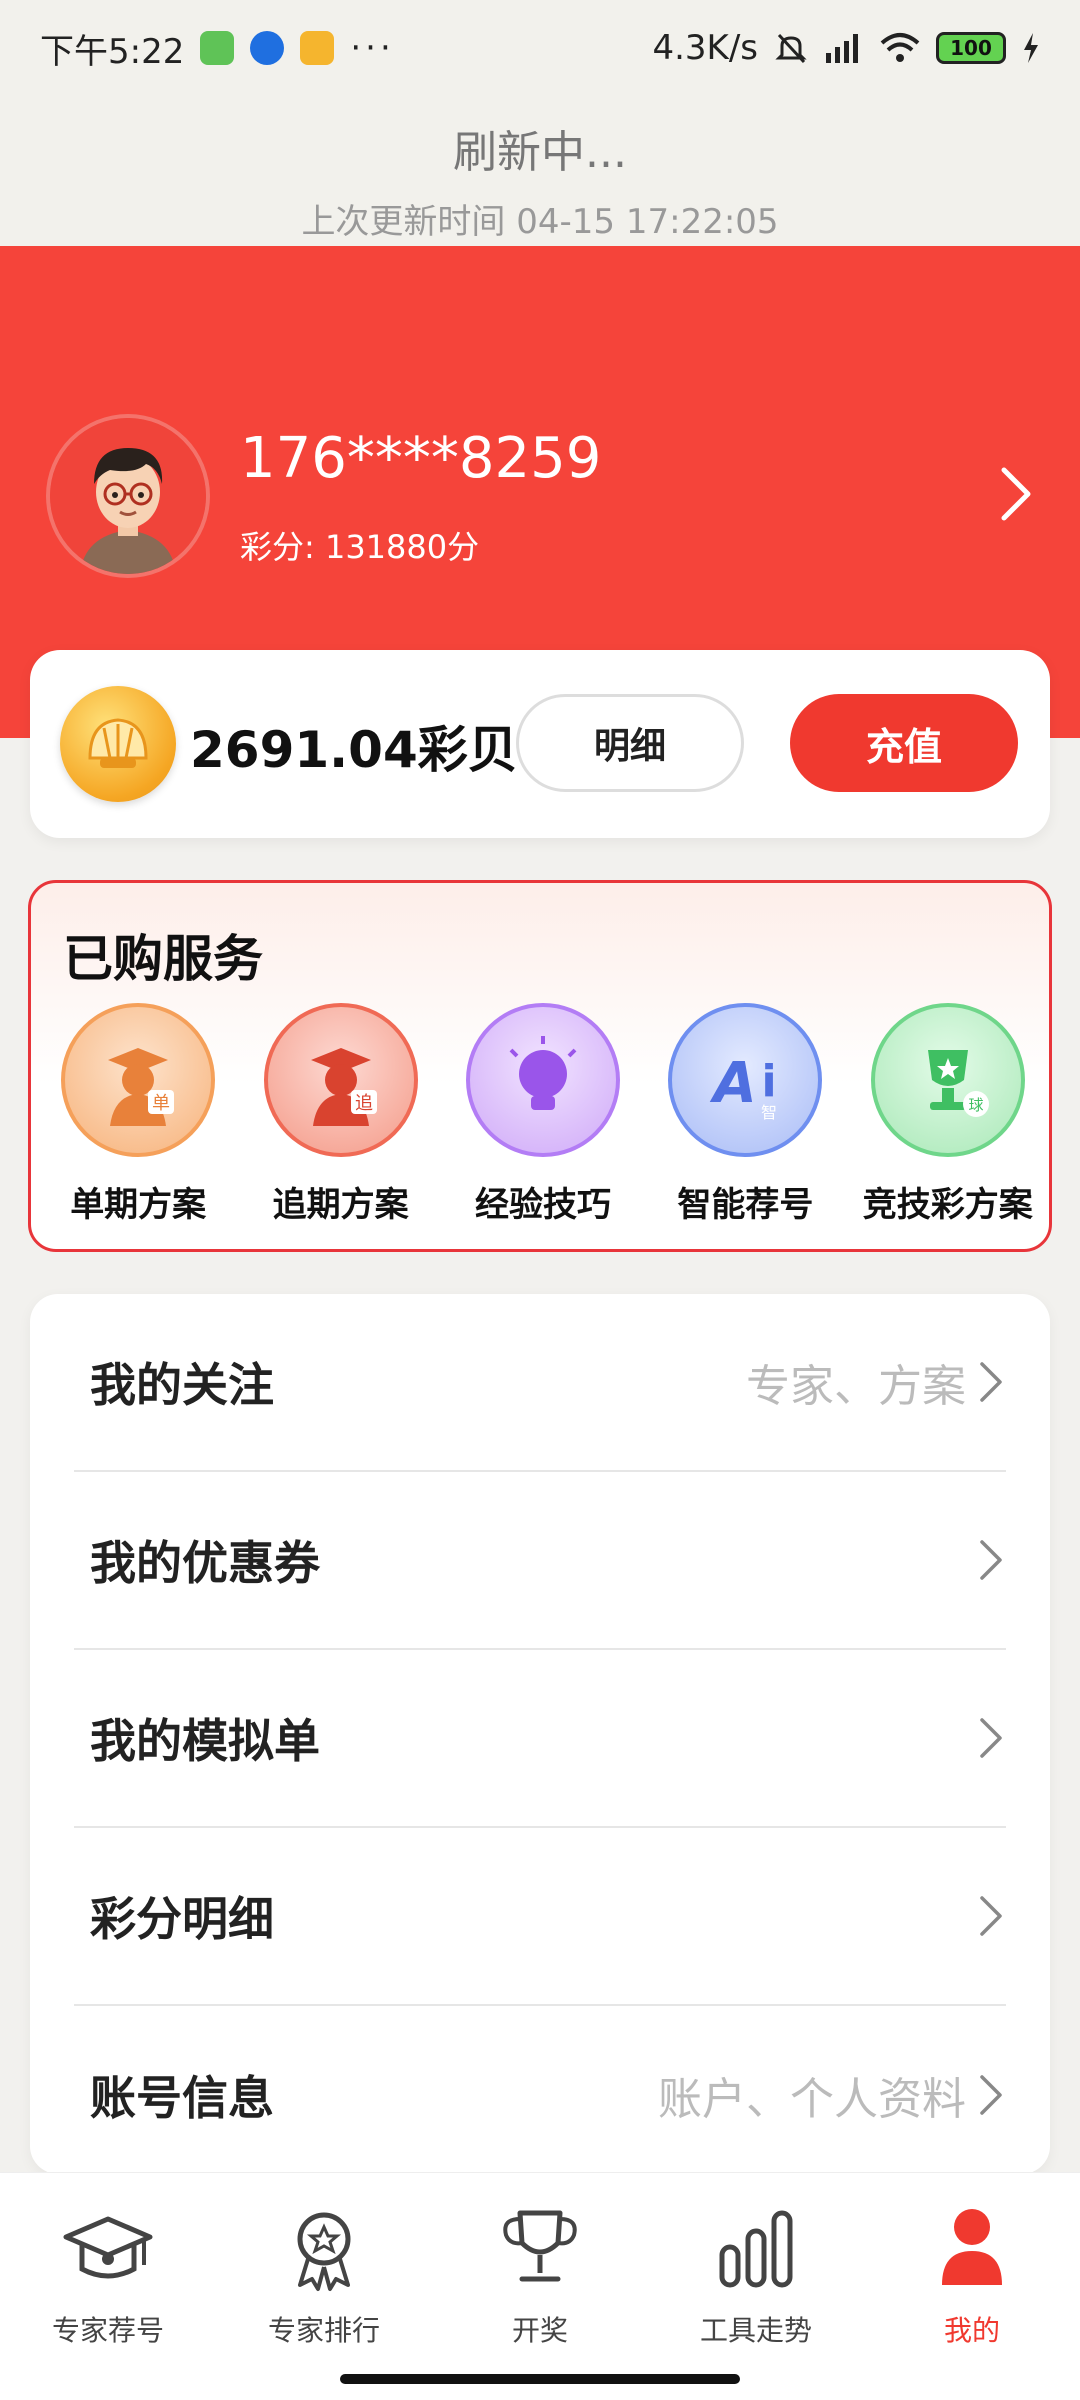 Image resolution: width=1080 pixels, height=2400 pixels. I want to click on more-notifications-icon: ···, so click(372, 48).